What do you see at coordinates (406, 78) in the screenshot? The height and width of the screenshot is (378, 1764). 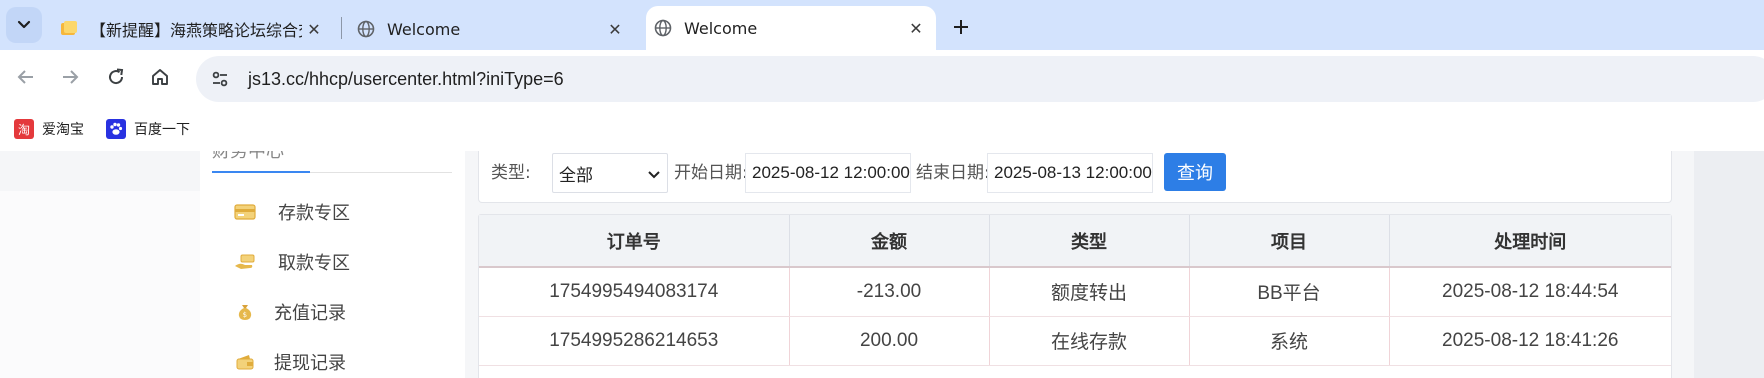 I see `url-text: js13.cc/hhcp/usercenter.html?iniType=6` at bounding box center [406, 78].